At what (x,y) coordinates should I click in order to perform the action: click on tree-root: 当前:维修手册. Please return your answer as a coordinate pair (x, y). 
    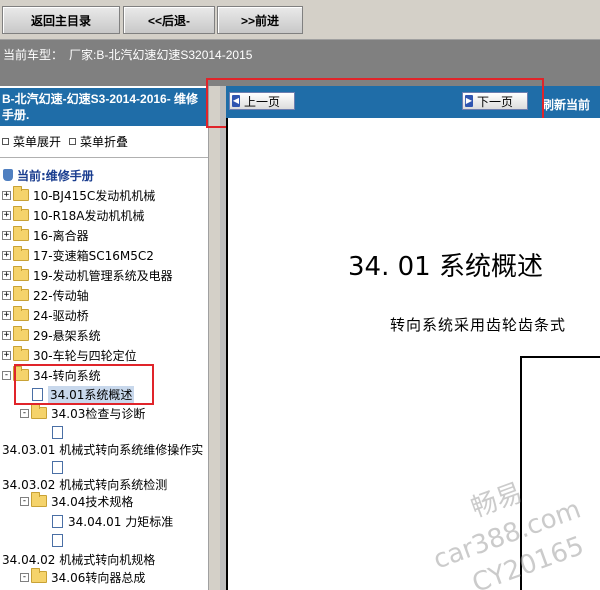
    Looking at the image, I should click on (48, 175).